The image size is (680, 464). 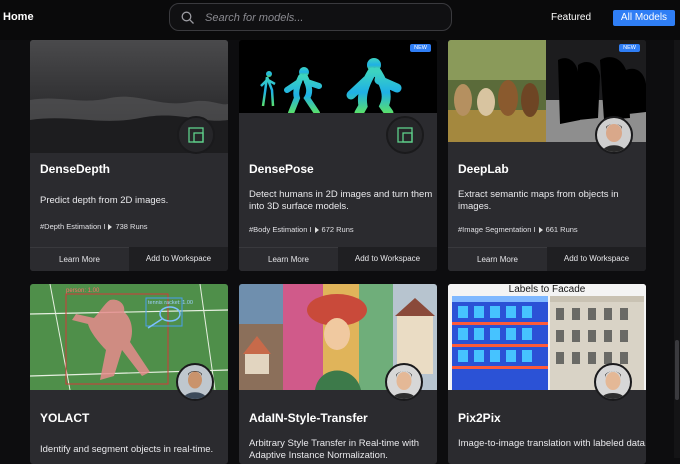 What do you see at coordinates (131, 226) in the screenshot?
I see `card-runs: 738 Runs` at bounding box center [131, 226].